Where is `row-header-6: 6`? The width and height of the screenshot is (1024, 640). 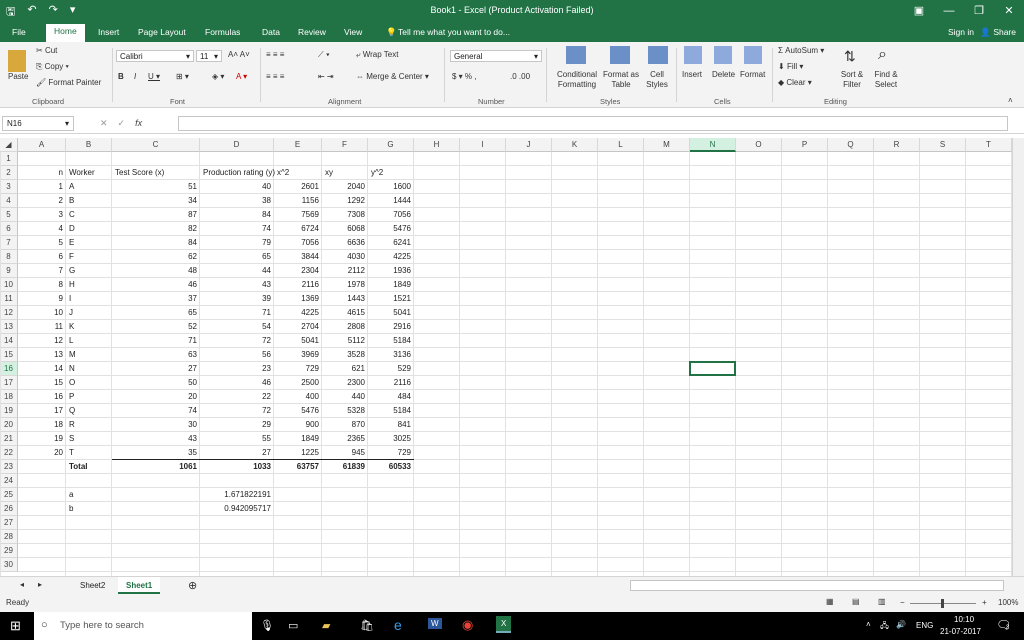 row-header-6: 6 is located at coordinates (9, 229).